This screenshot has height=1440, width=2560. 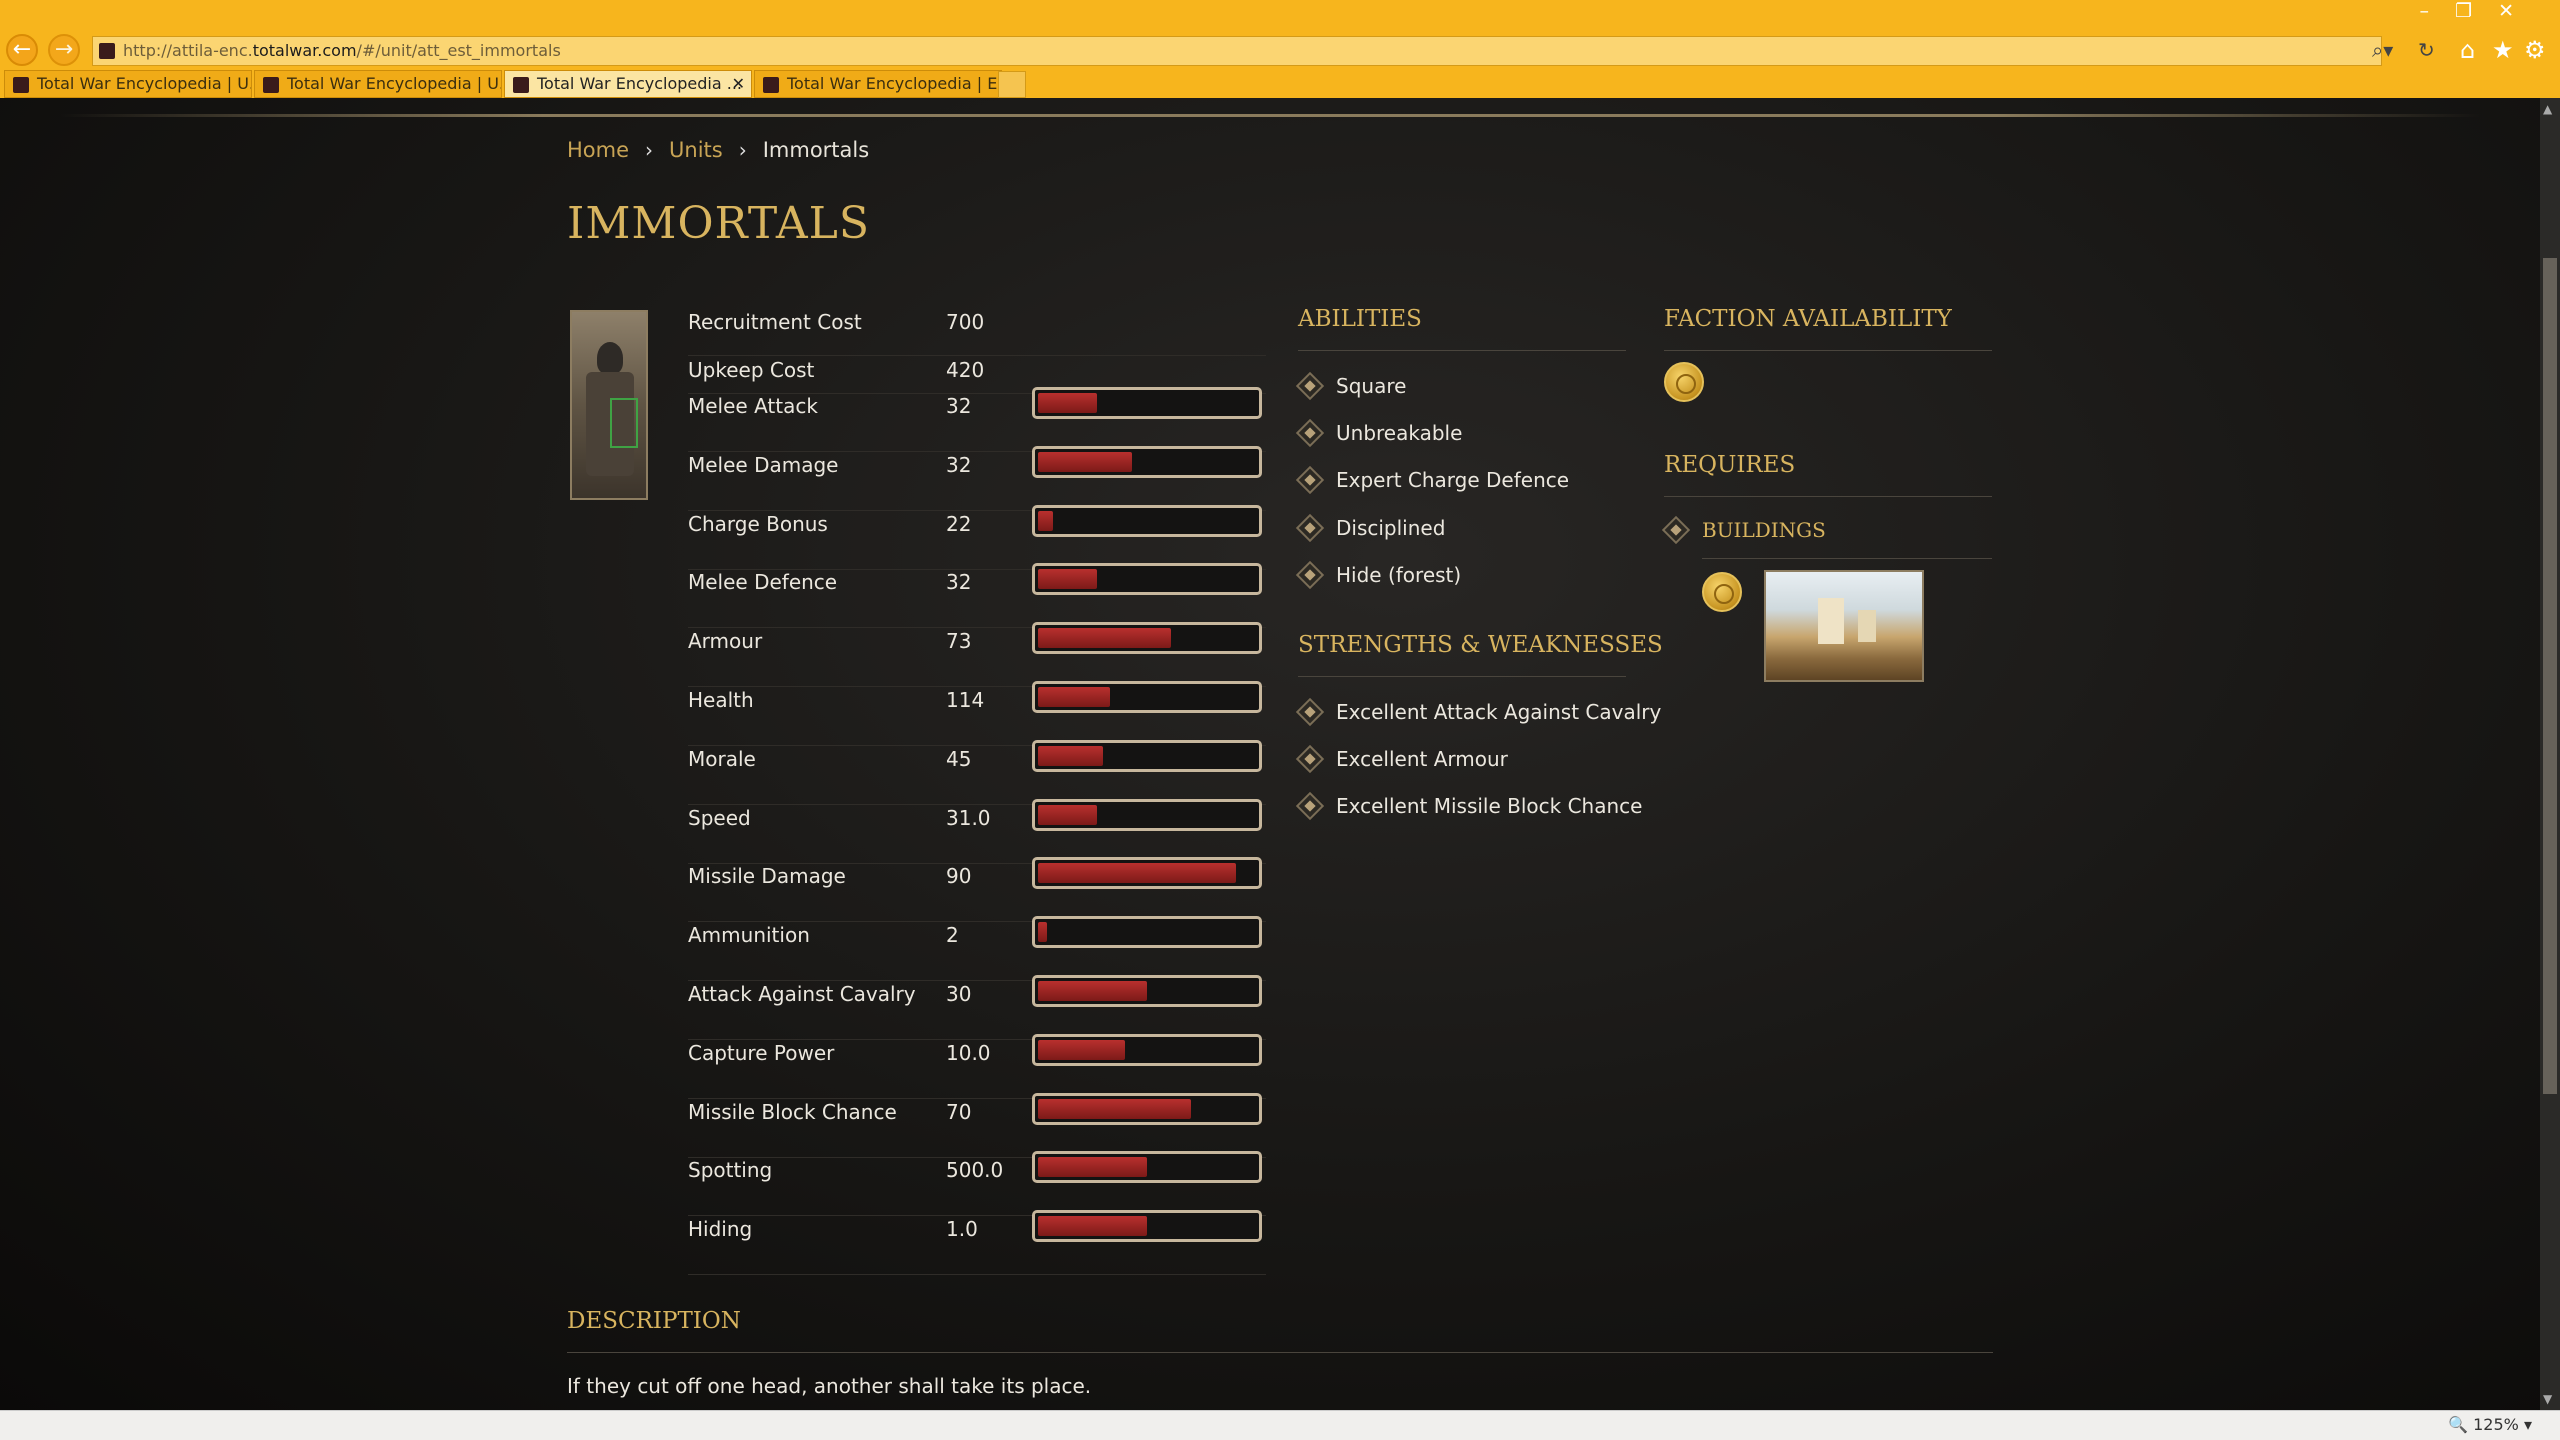 I want to click on zoom-icon: 🔍, so click(x=2458, y=1424).